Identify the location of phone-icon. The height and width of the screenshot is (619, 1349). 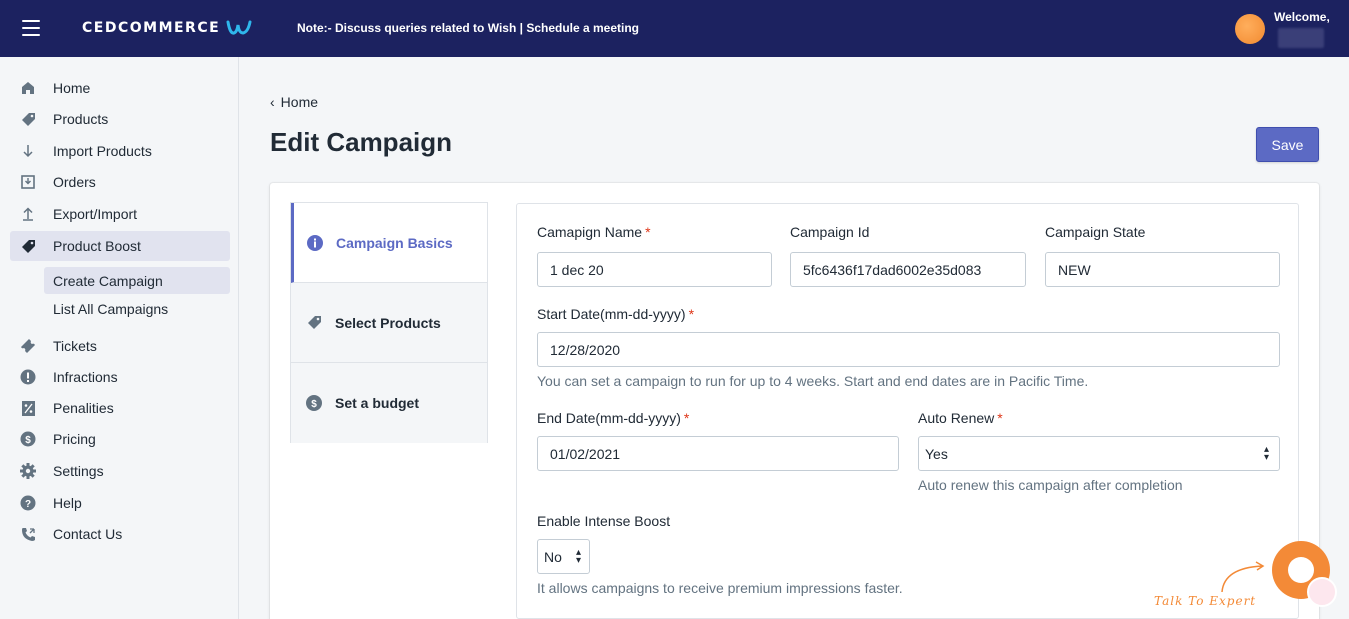
(28, 534).